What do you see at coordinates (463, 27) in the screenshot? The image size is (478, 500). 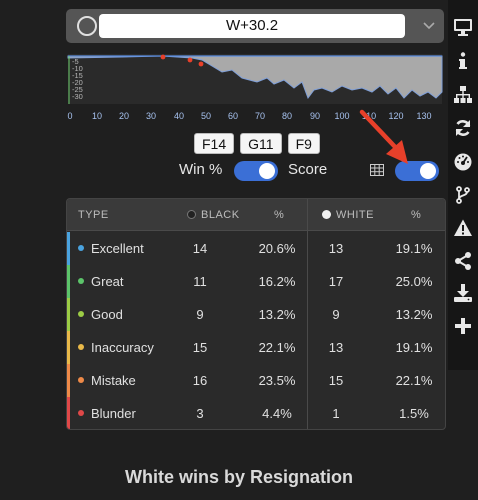 I see `monitor-icon` at bounding box center [463, 27].